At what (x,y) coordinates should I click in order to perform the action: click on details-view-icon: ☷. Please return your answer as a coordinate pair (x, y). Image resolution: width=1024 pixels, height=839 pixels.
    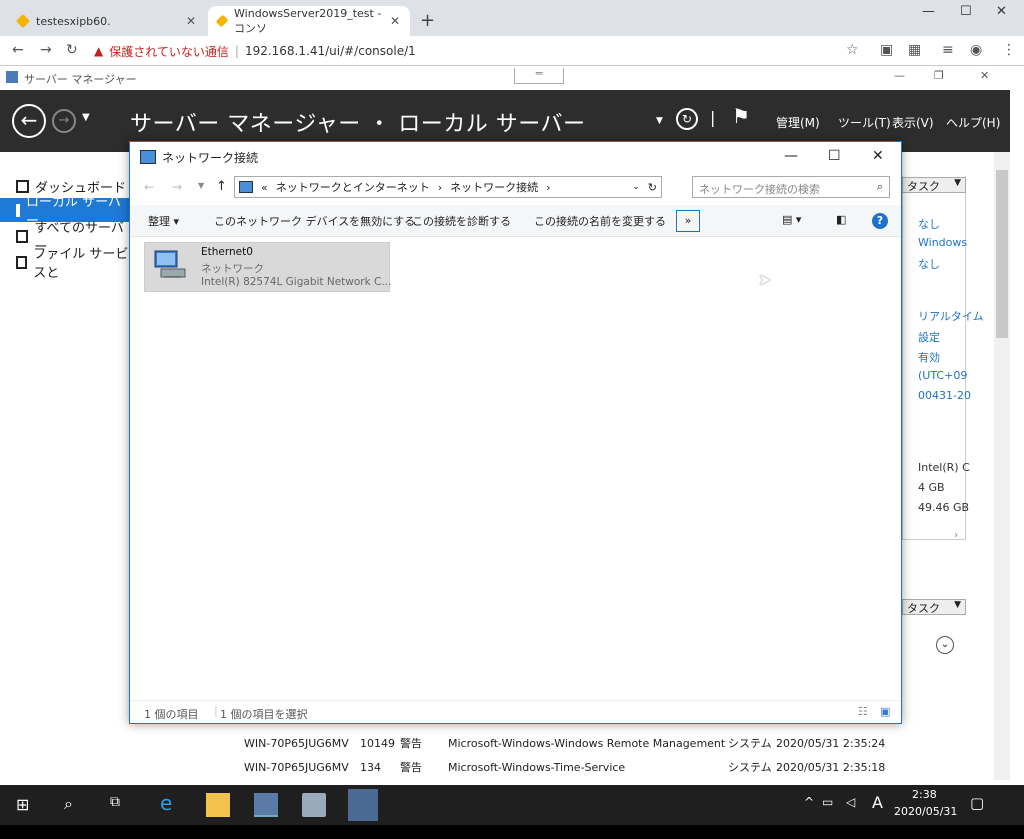
    Looking at the image, I should click on (863, 711).